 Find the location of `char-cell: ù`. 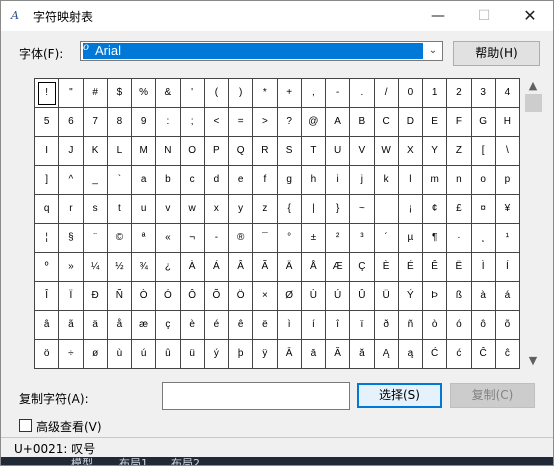

char-cell: ù is located at coordinates (119, 354).